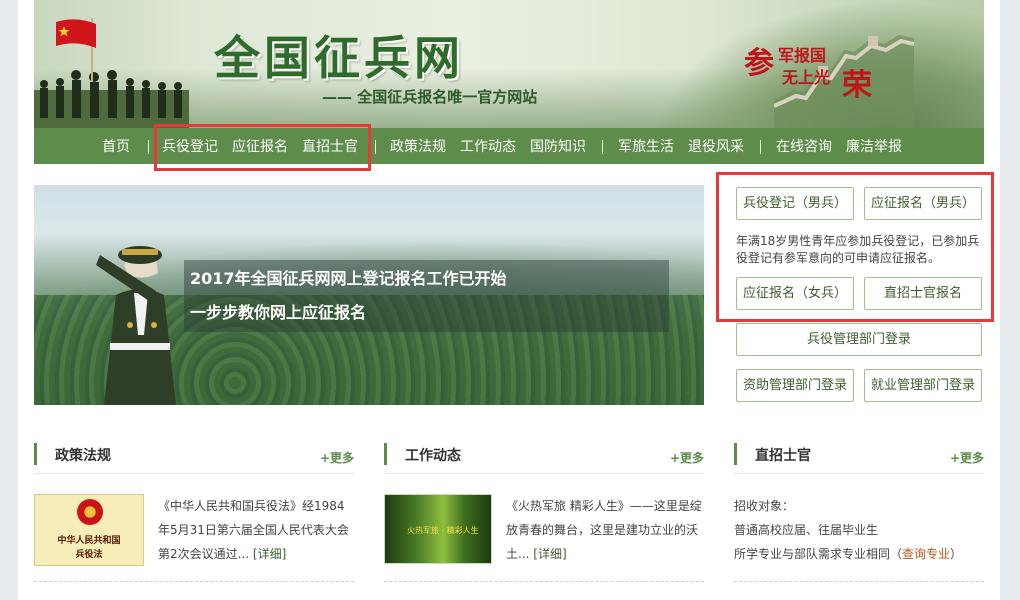 The width and height of the screenshot is (1020, 600). Describe the element at coordinates (795, 385) in the screenshot. I see `aid-admin-login-button: 资助管理部门登录` at that location.